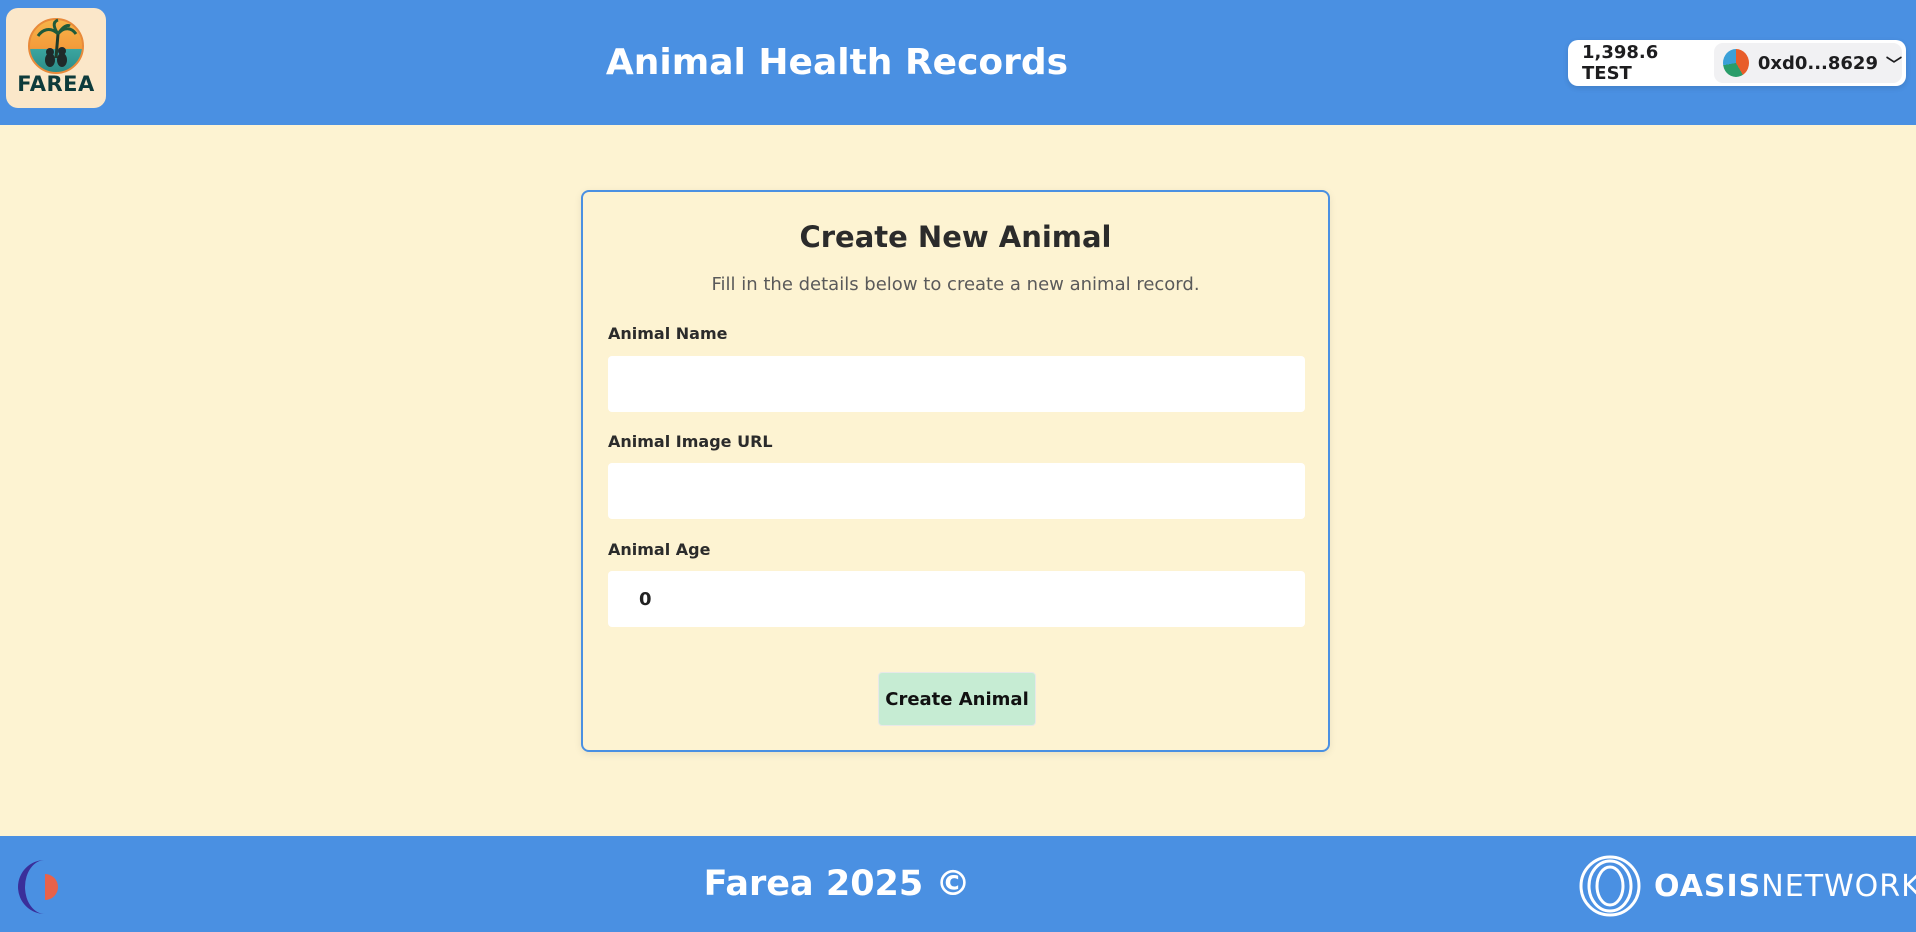  I want to click on footer-copyright: Farea 2025 ©, so click(837, 884).